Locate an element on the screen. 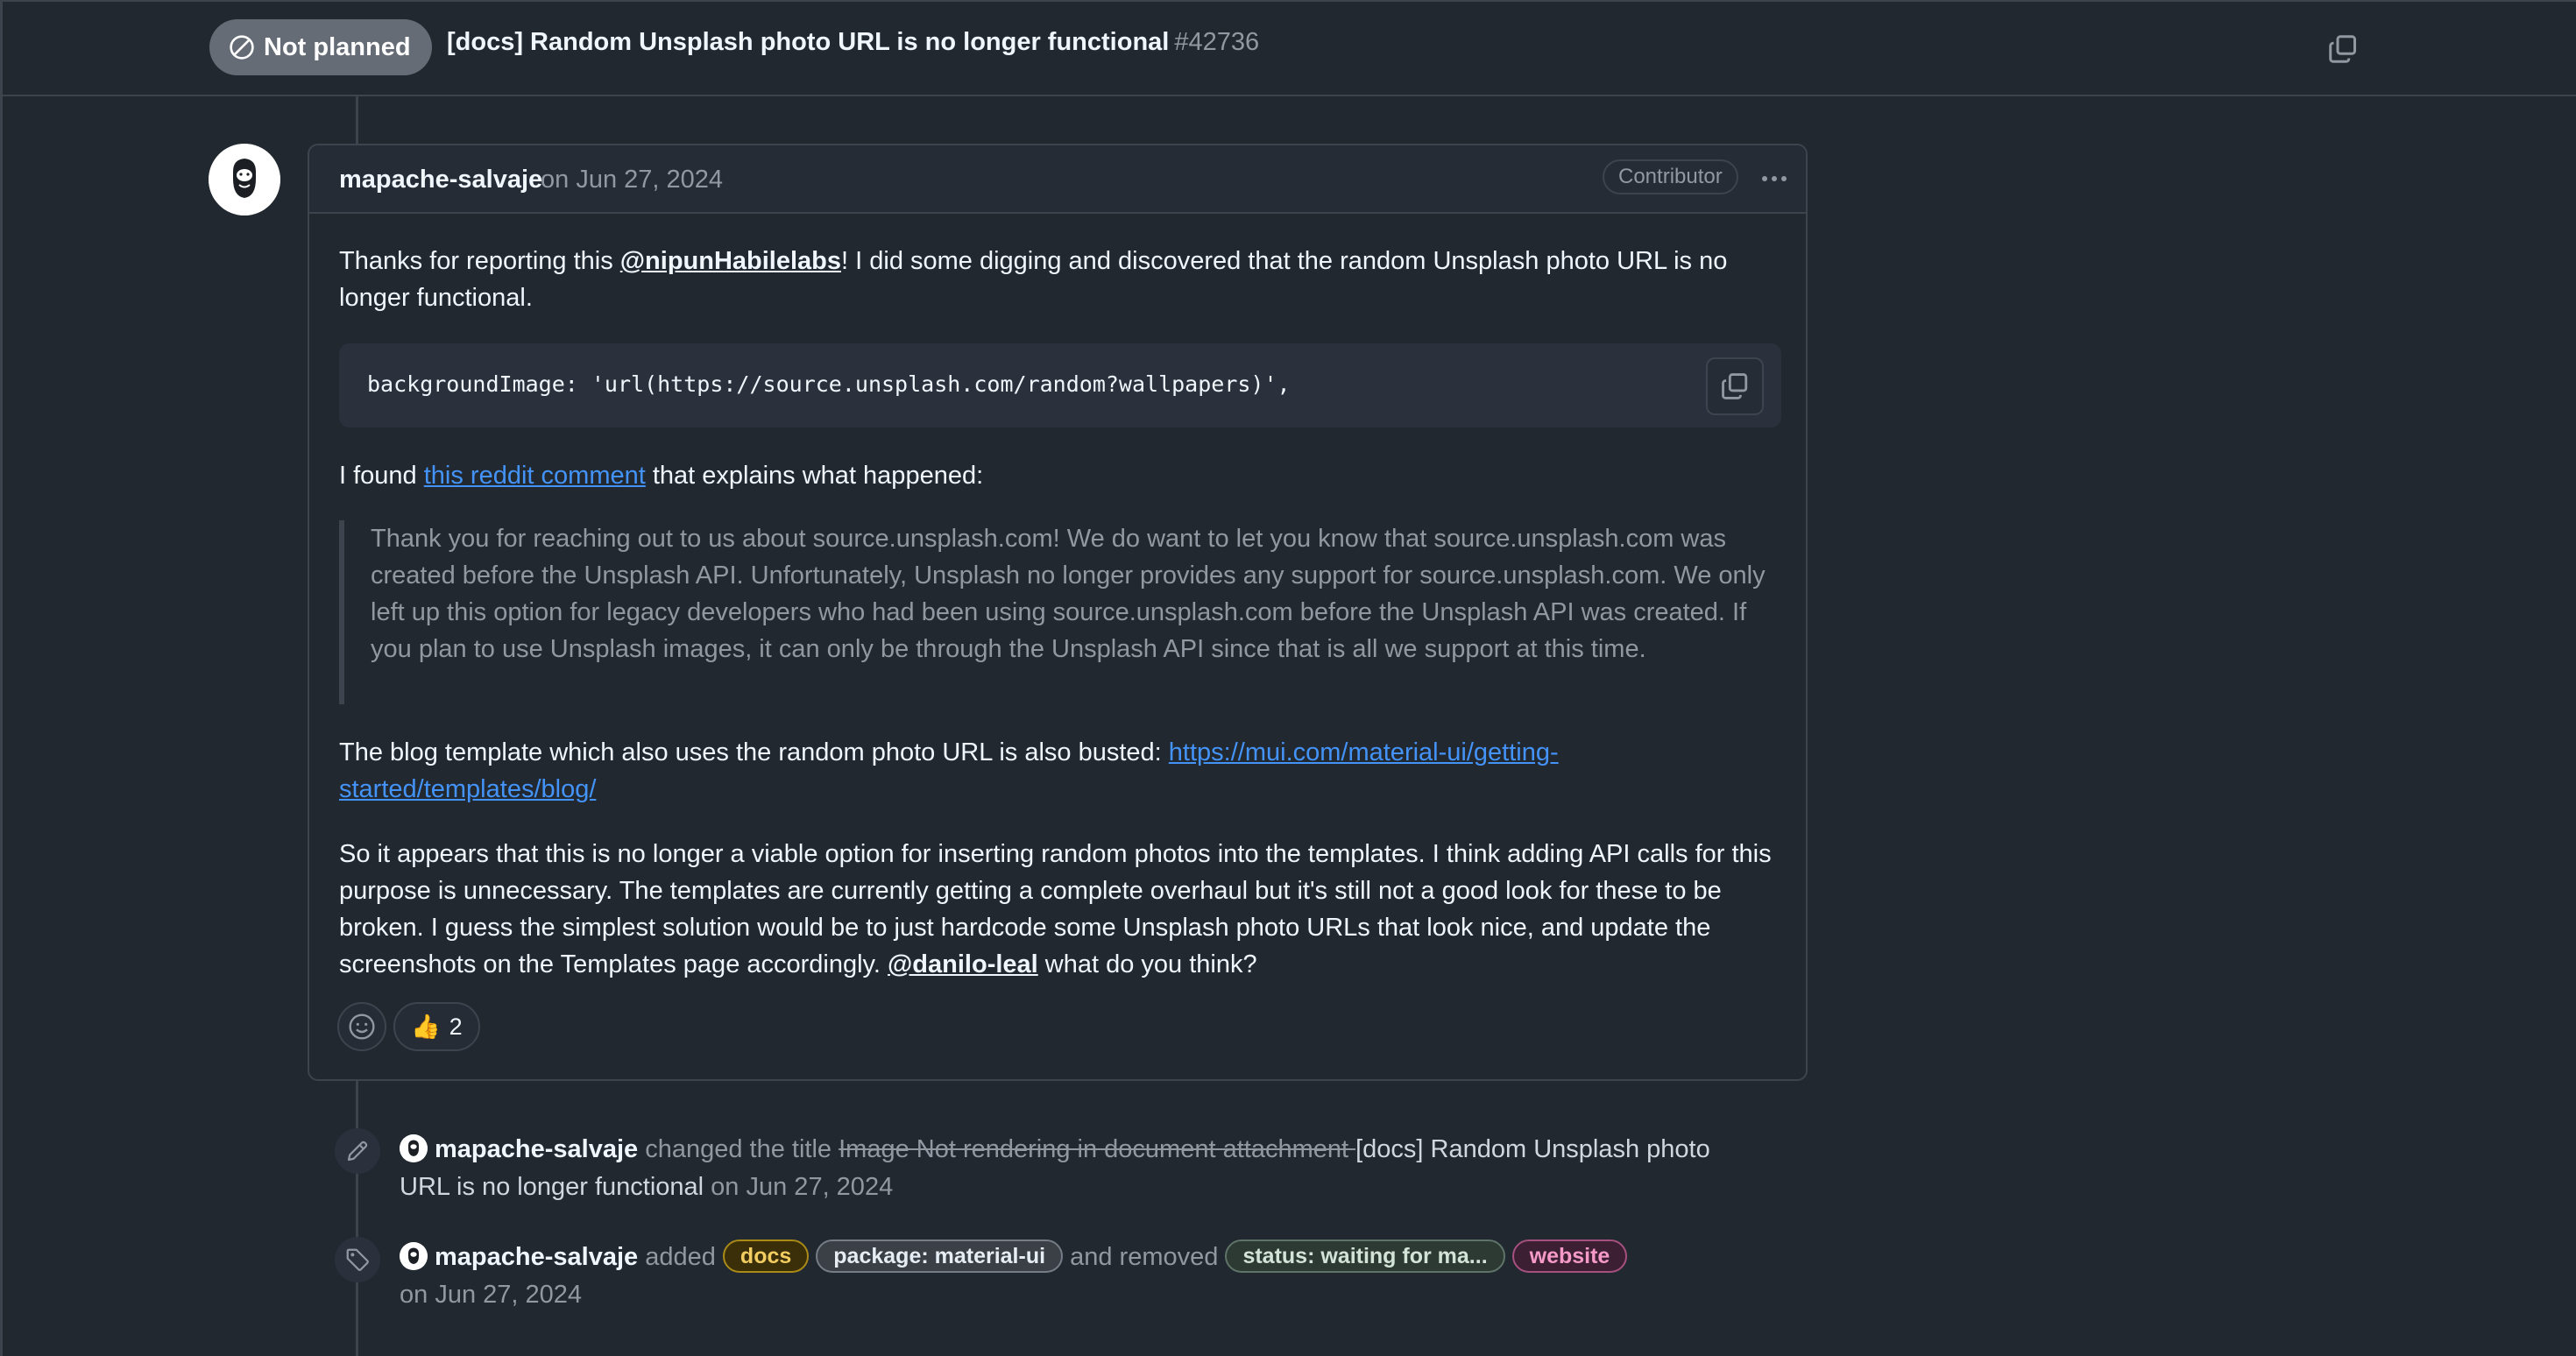  paragraph-text: what do you think? is located at coordinates (1147, 964).